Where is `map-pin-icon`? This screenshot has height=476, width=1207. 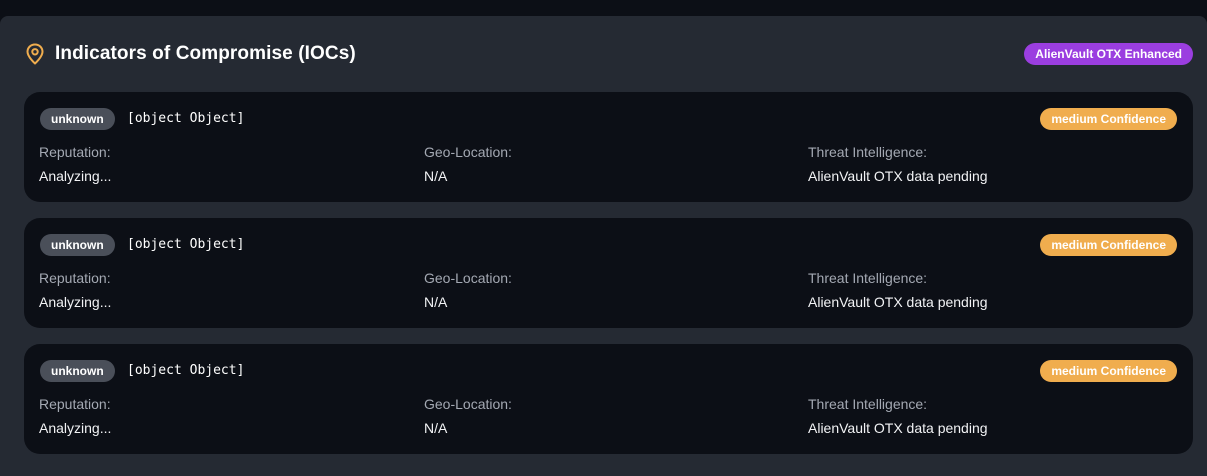 map-pin-icon is located at coordinates (35, 54).